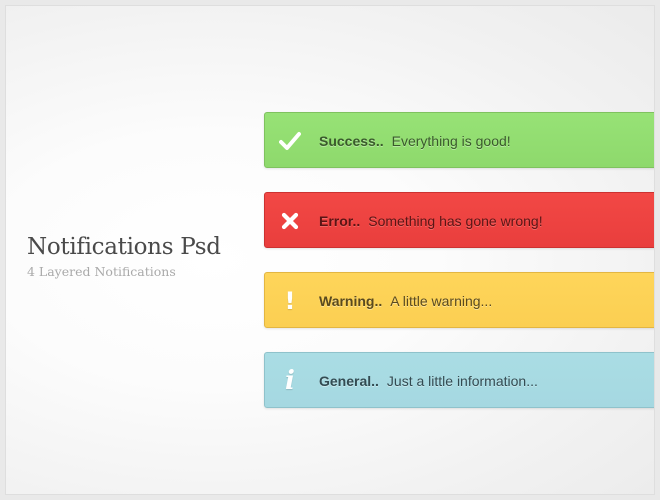 Image resolution: width=660 pixels, height=500 pixels. I want to click on page-title: Notifications Psd, so click(124, 247).